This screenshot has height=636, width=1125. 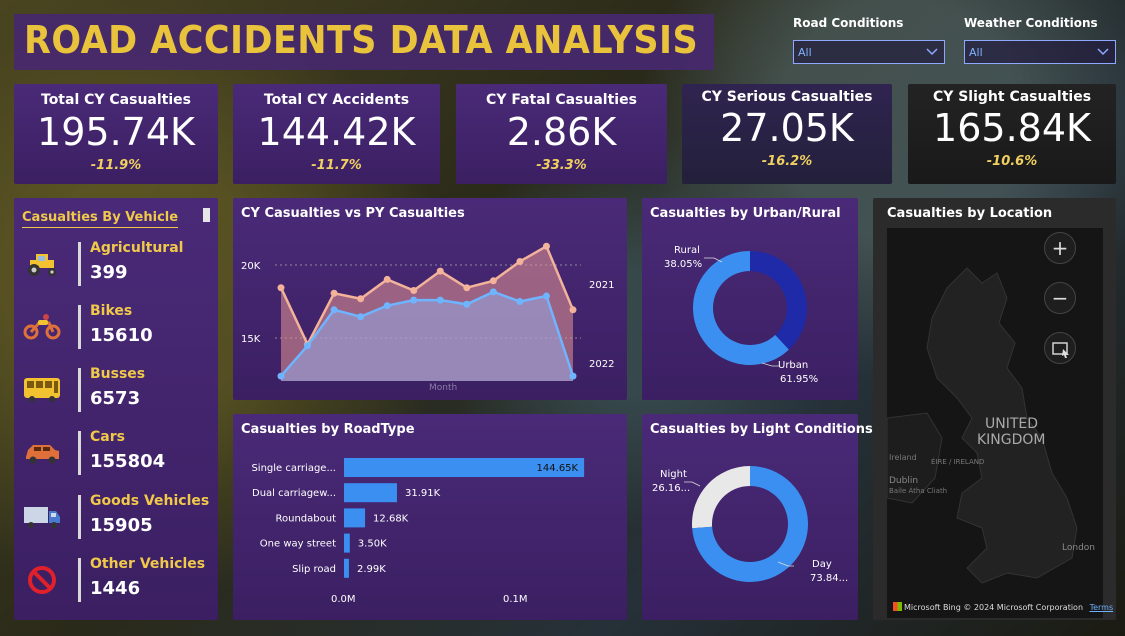 I want to click on vehicle-value: 15610, so click(x=121, y=335).